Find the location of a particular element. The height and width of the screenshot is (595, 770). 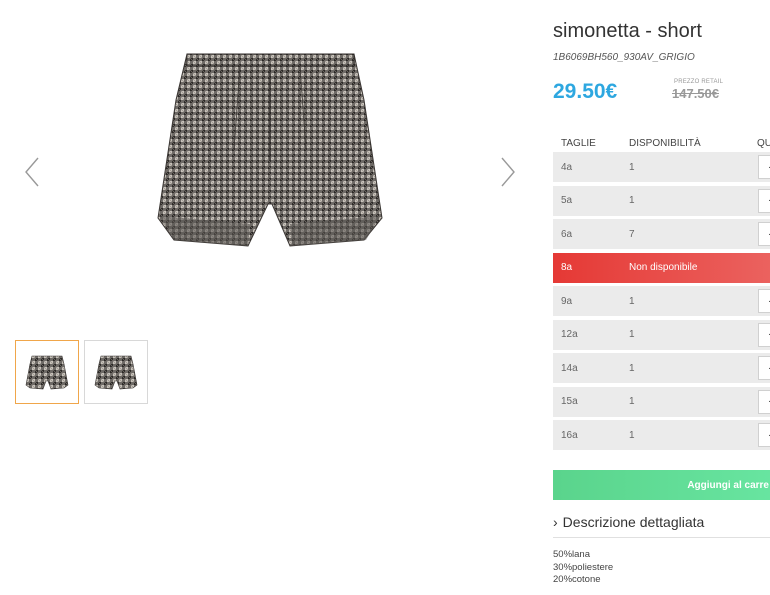

retail-price-label: PREZZO RETAIL is located at coordinates (699, 82).